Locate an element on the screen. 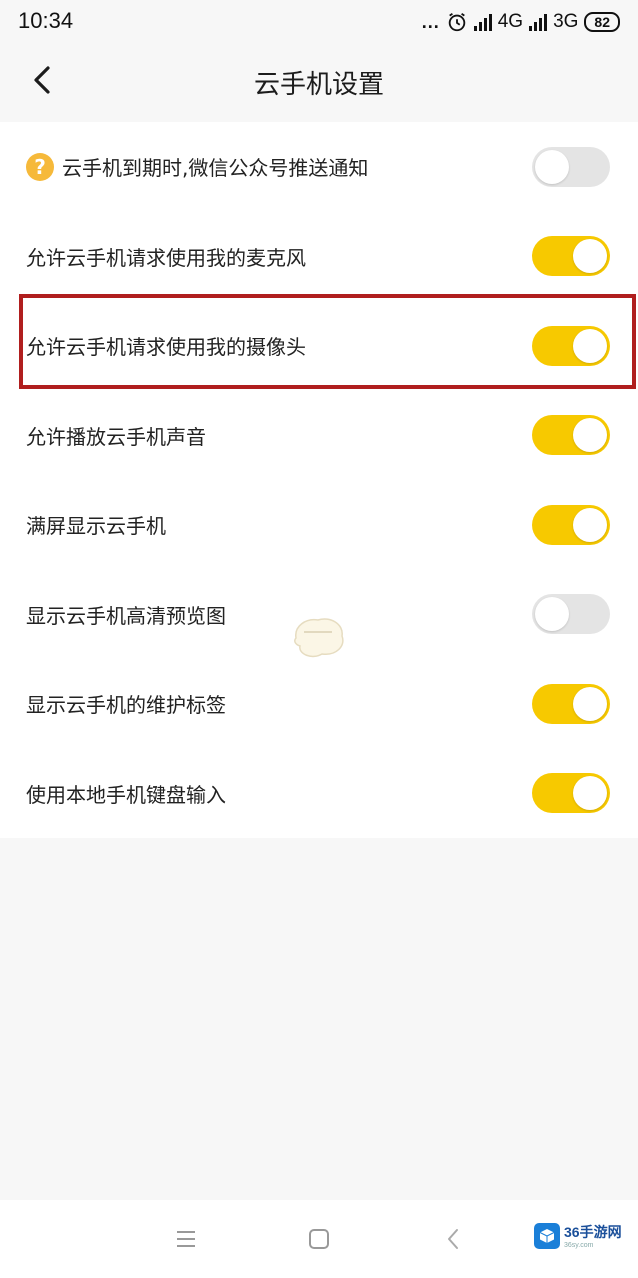 The width and height of the screenshot is (638, 1278). page-title: 云手机设置 is located at coordinates (318, 85).